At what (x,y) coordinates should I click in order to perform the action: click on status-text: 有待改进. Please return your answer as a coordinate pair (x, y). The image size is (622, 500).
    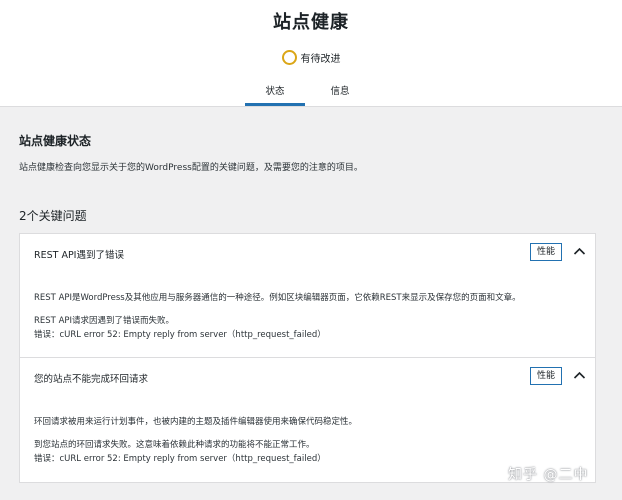
    Looking at the image, I should click on (320, 59).